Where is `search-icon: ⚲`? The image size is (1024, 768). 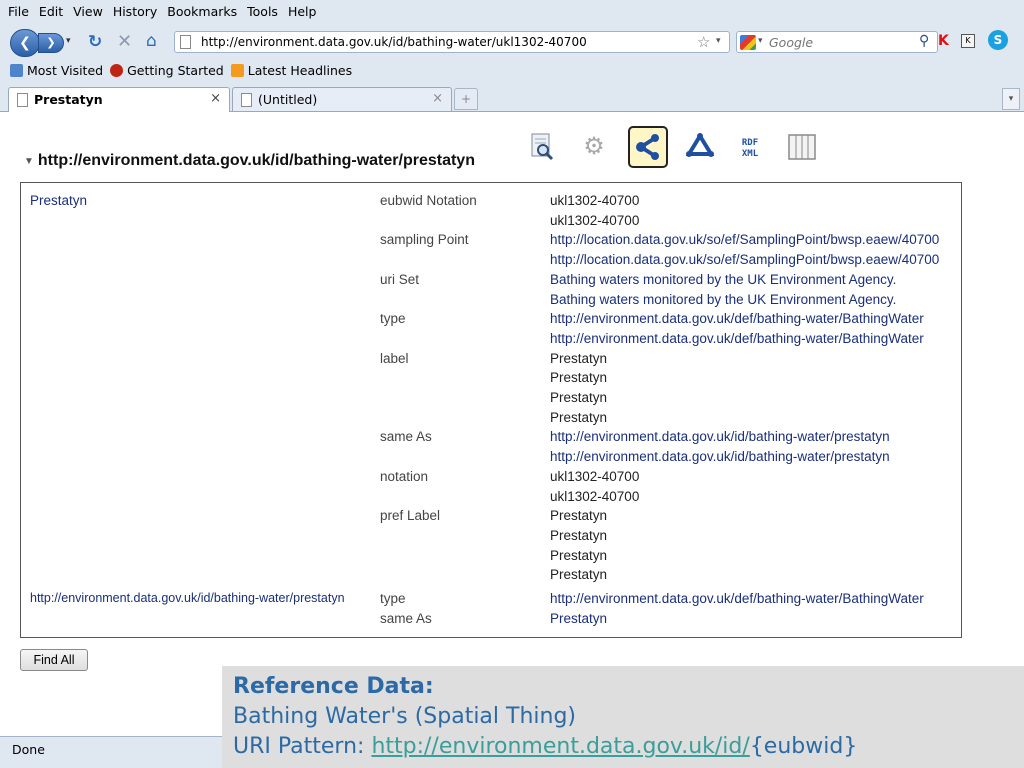 search-icon: ⚲ is located at coordinates (924, 41).